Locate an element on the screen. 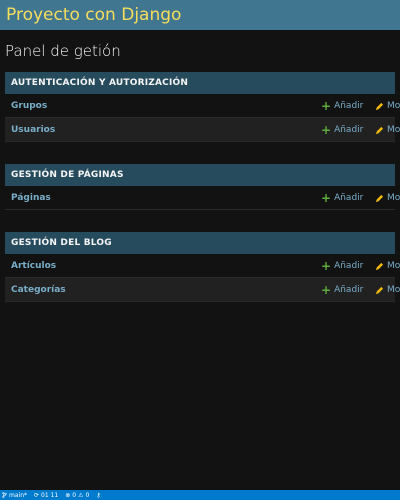  site-brand-link: Proyecto con Django is located at coordinates (93, 15).